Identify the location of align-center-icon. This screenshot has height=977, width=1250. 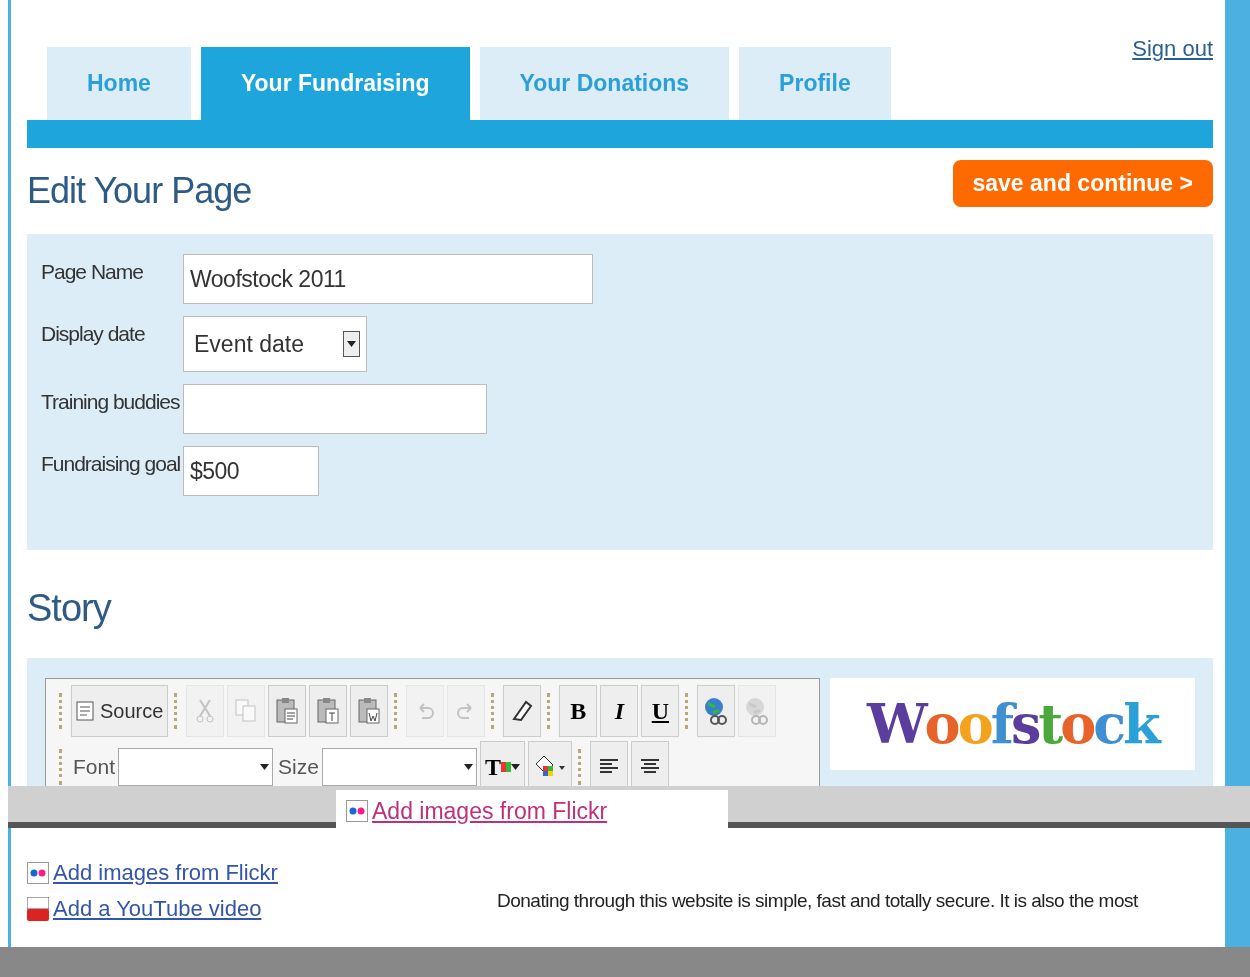
(649, 767).